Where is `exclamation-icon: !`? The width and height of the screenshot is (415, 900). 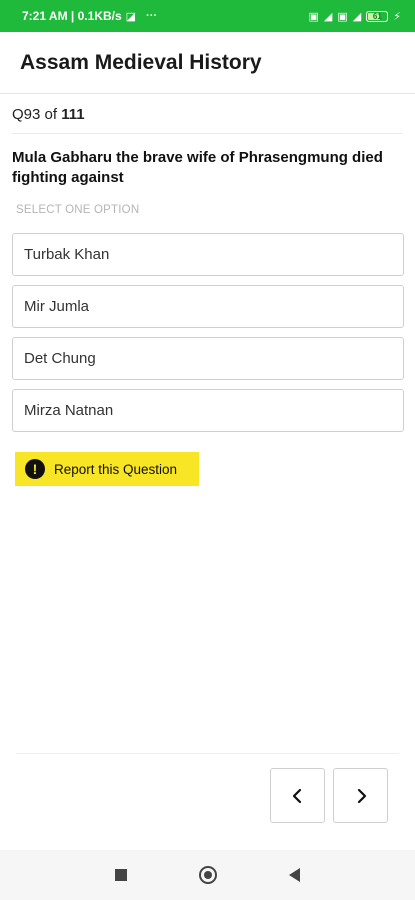
exclamation-icon: ! is located at coordinates (35, 469).